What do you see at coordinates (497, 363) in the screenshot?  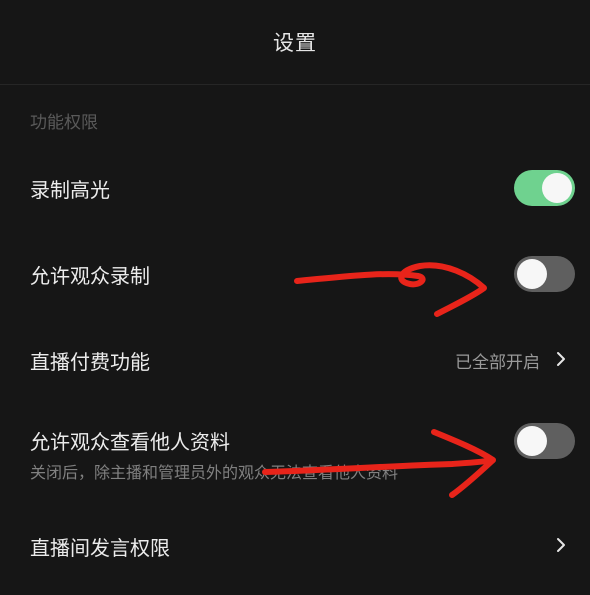 I see `setting-status-value: 已全部开启` at bounding box center [497, 363].